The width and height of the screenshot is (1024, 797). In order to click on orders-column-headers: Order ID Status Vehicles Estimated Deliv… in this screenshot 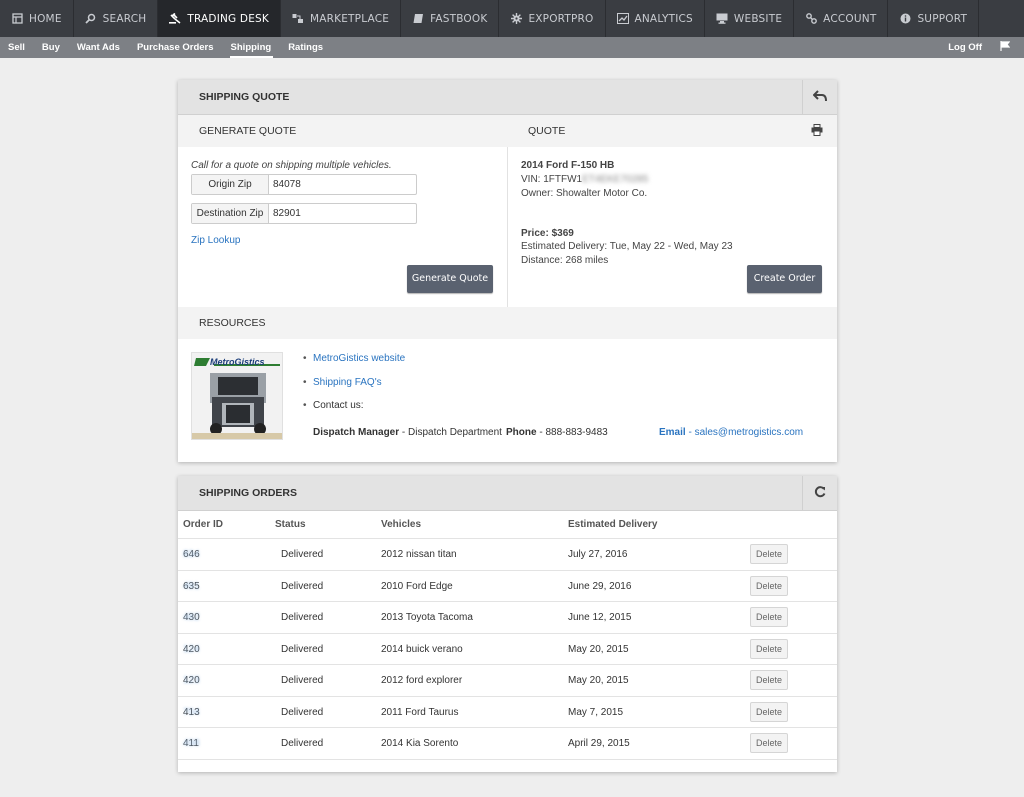, I will do `click(507, 525)`.